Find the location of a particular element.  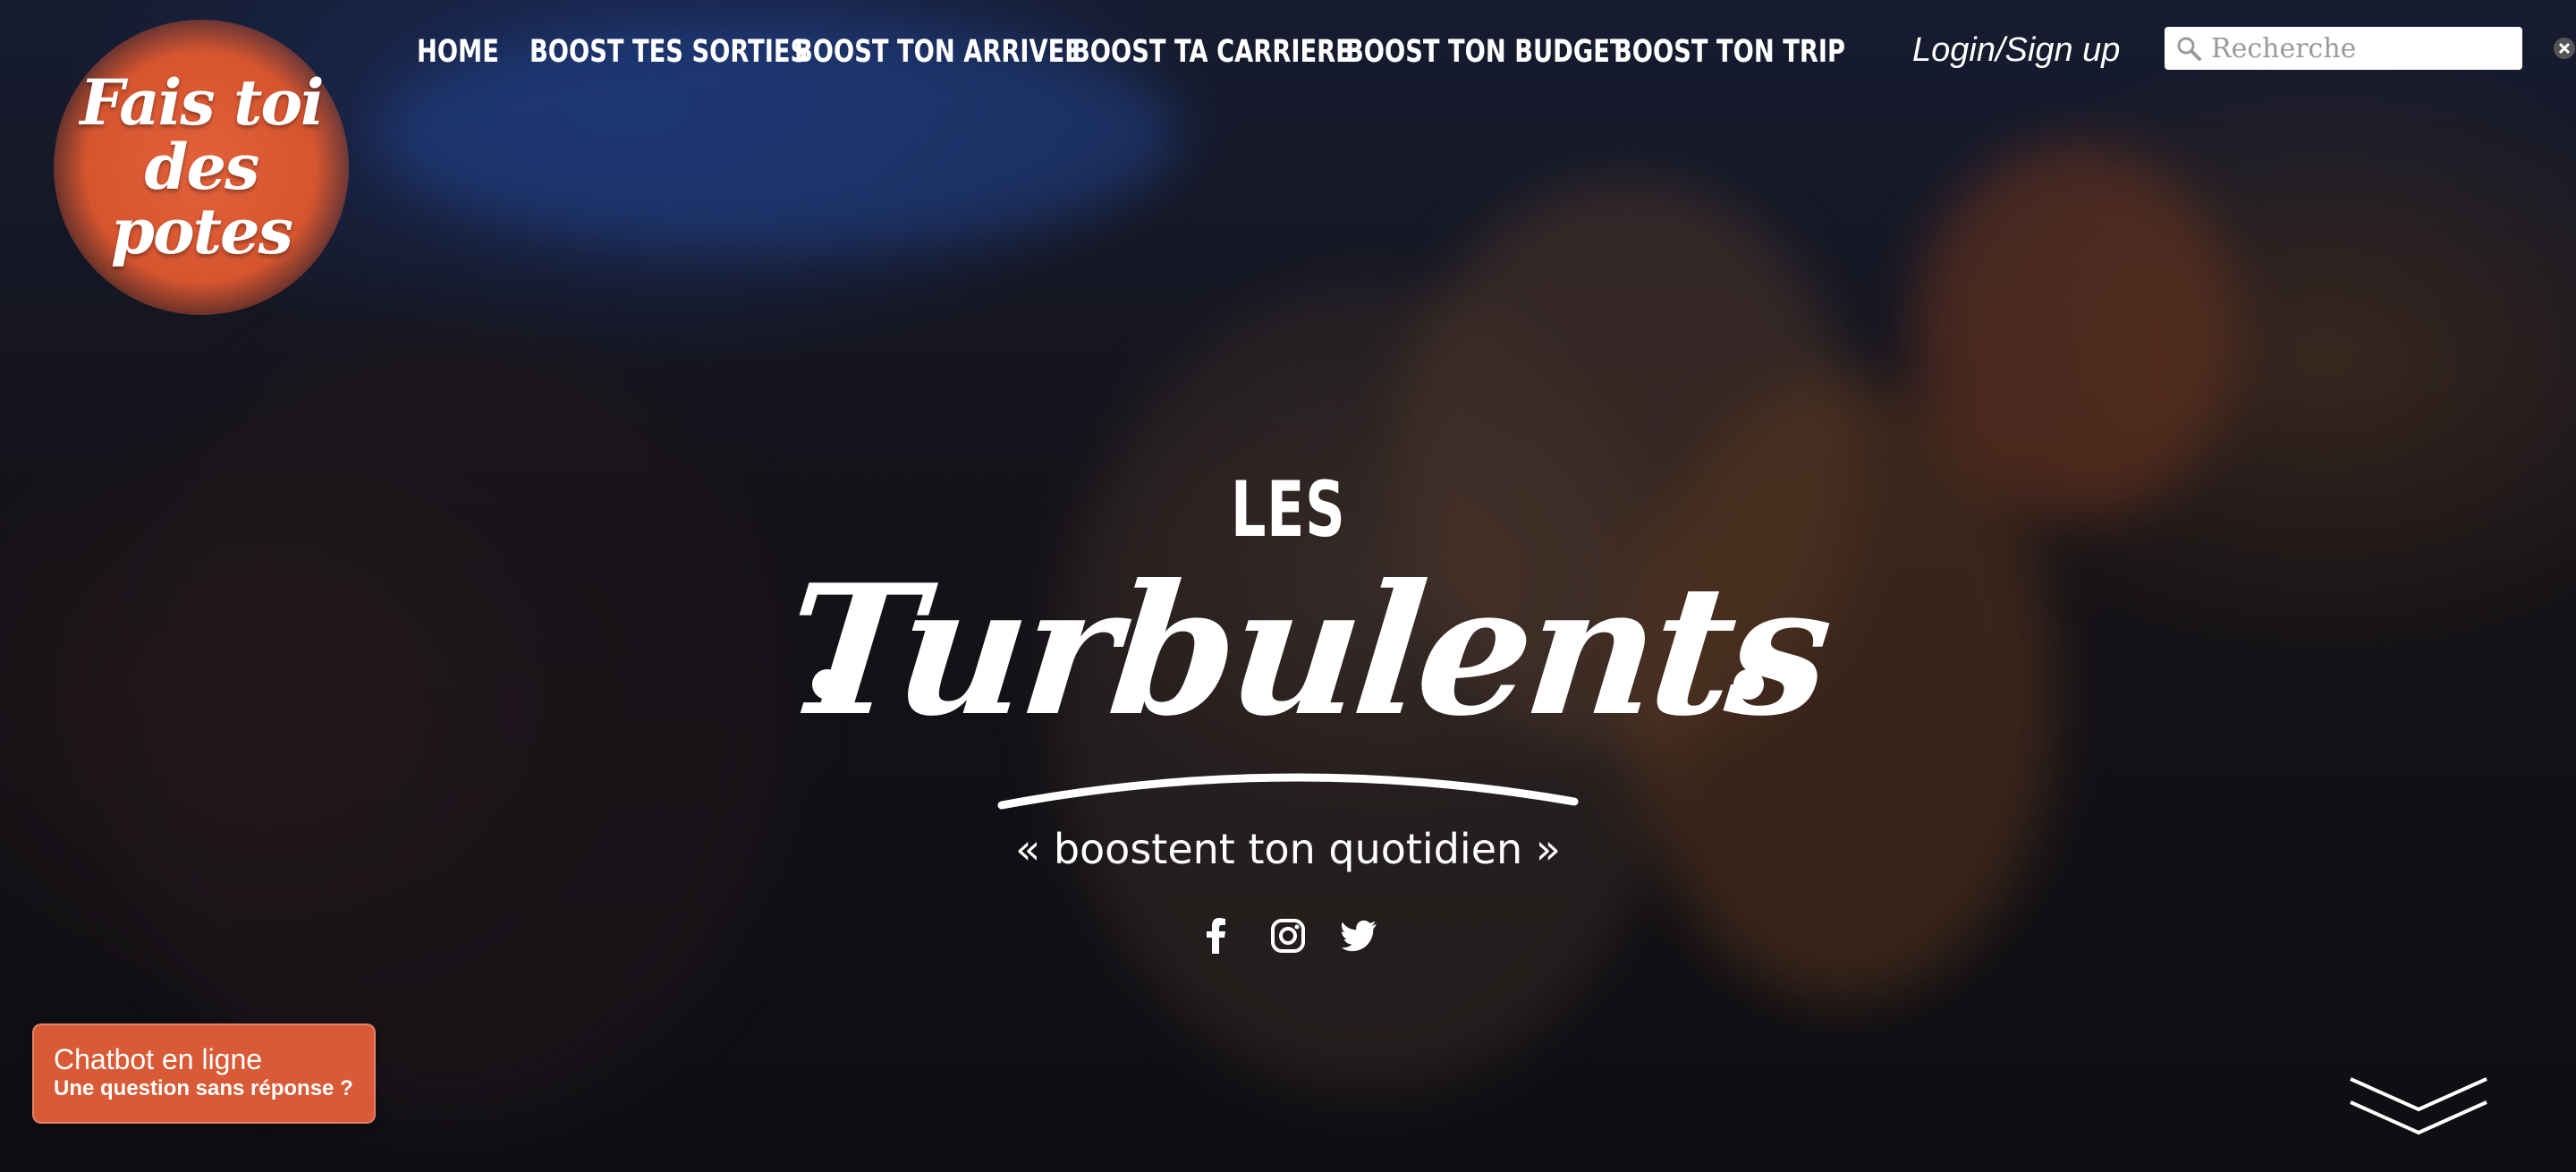

nav-item-boost-ton-trip: BOOST TON TRIP is located at coordinates (1729, 52).